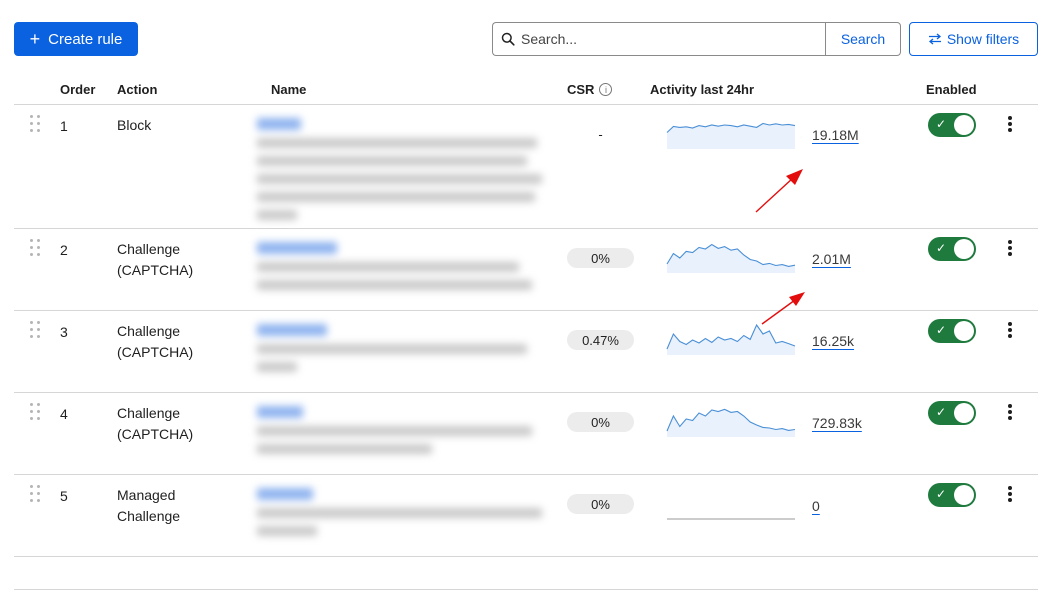  I want to click on rule-order: 4, so click(64, 414).